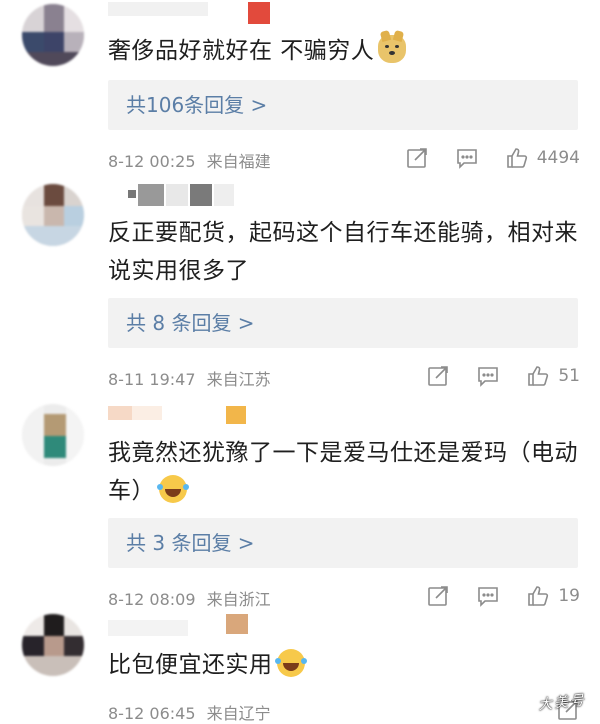 The image size is (600, 724). Describe the element at coordinates (558, 158) in the screenshot. I see `like-count: 4494` at that location.